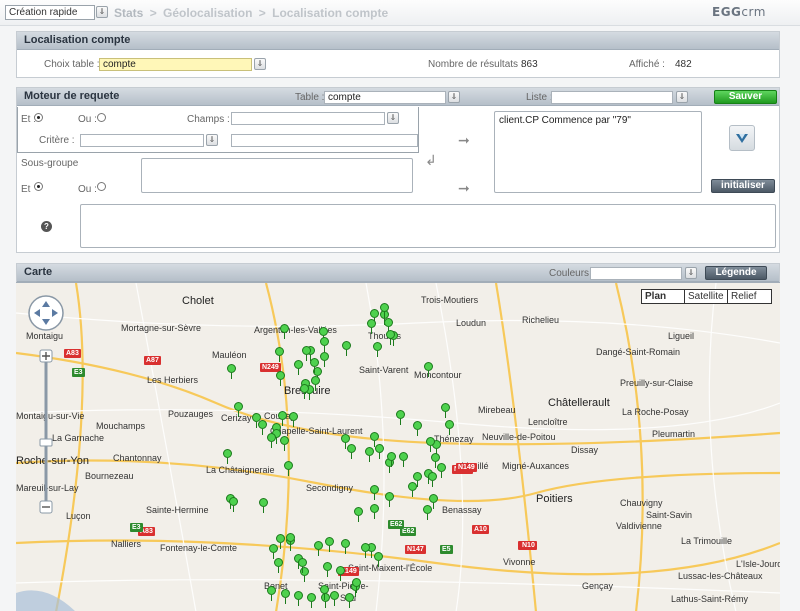 The image size is (800, 611). What do you see at coordinates (612, 97) in the screenshot?
I see `liste-select` at bounding box center [612, 97].